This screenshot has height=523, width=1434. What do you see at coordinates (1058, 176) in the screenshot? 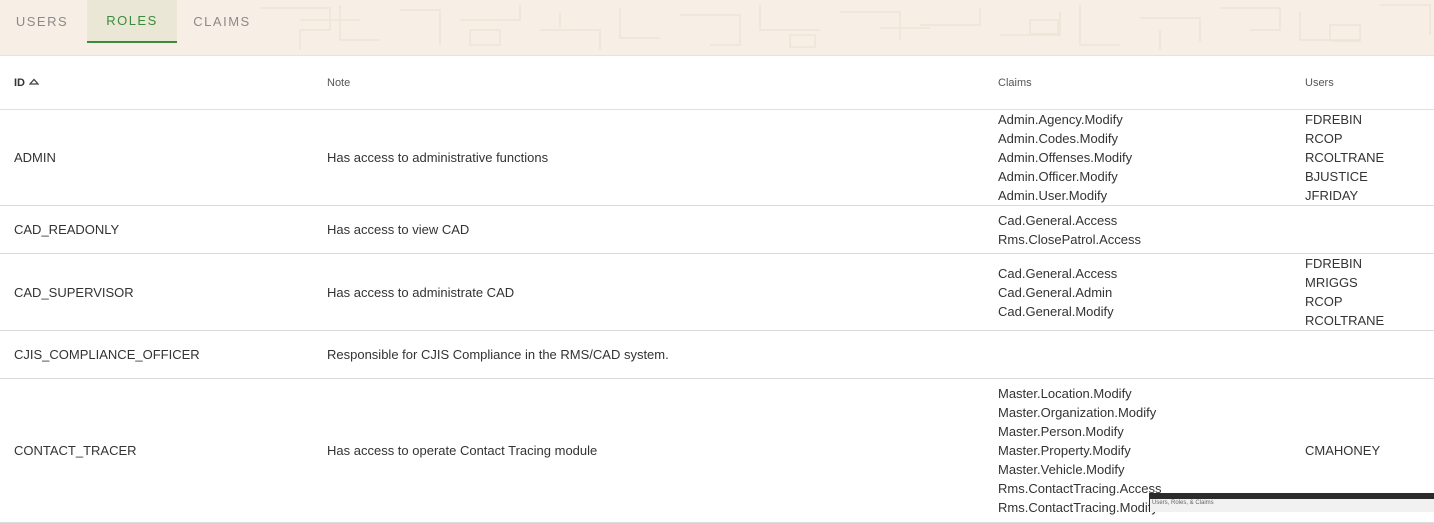
I see `claim-item: Admin.Officer.Modify` at bounding box center [1058, 176].